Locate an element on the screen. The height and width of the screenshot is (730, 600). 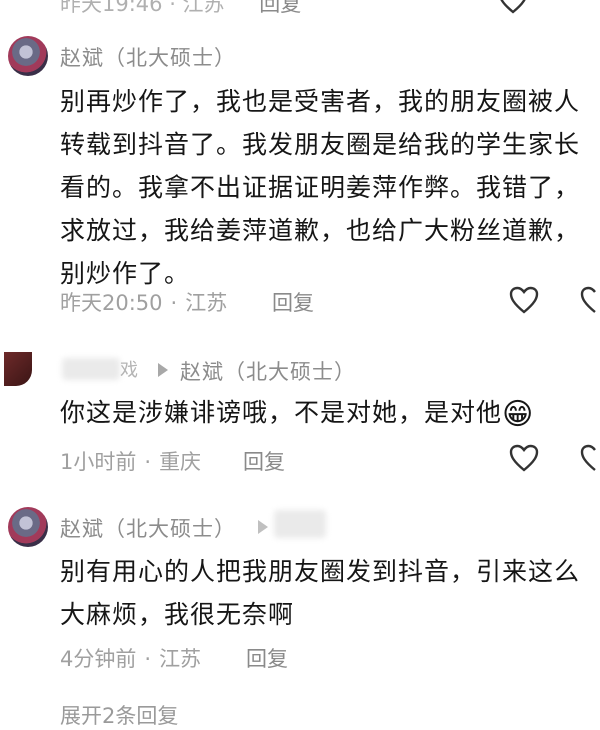
comment-meta: 4分钟前 · 江苏 is located at coordinates (131, 659).